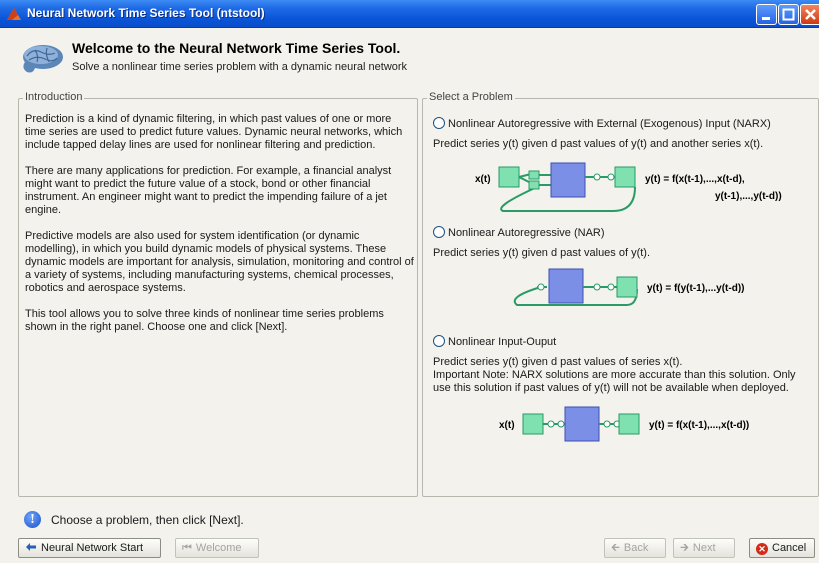 The width and height of the screenshot is (819, 563). I want to click on welcome-button: ⏮ Welcome, so click(217, 548).